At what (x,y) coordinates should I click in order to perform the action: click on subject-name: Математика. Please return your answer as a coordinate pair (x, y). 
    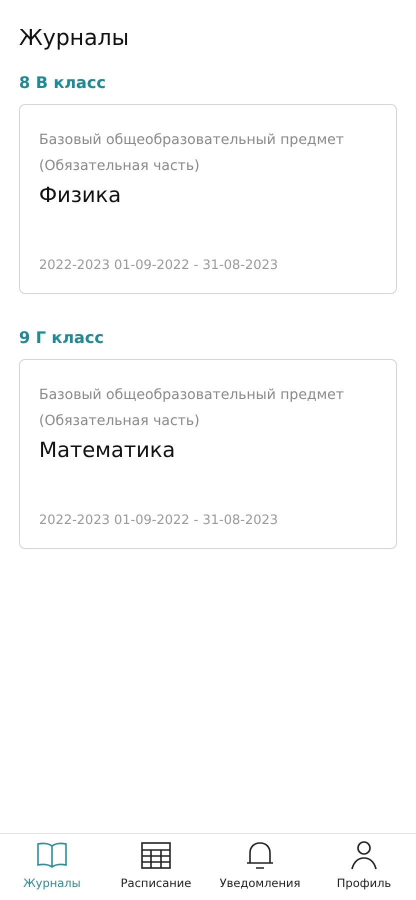
    Looking at the image, I should click on (107, 450).